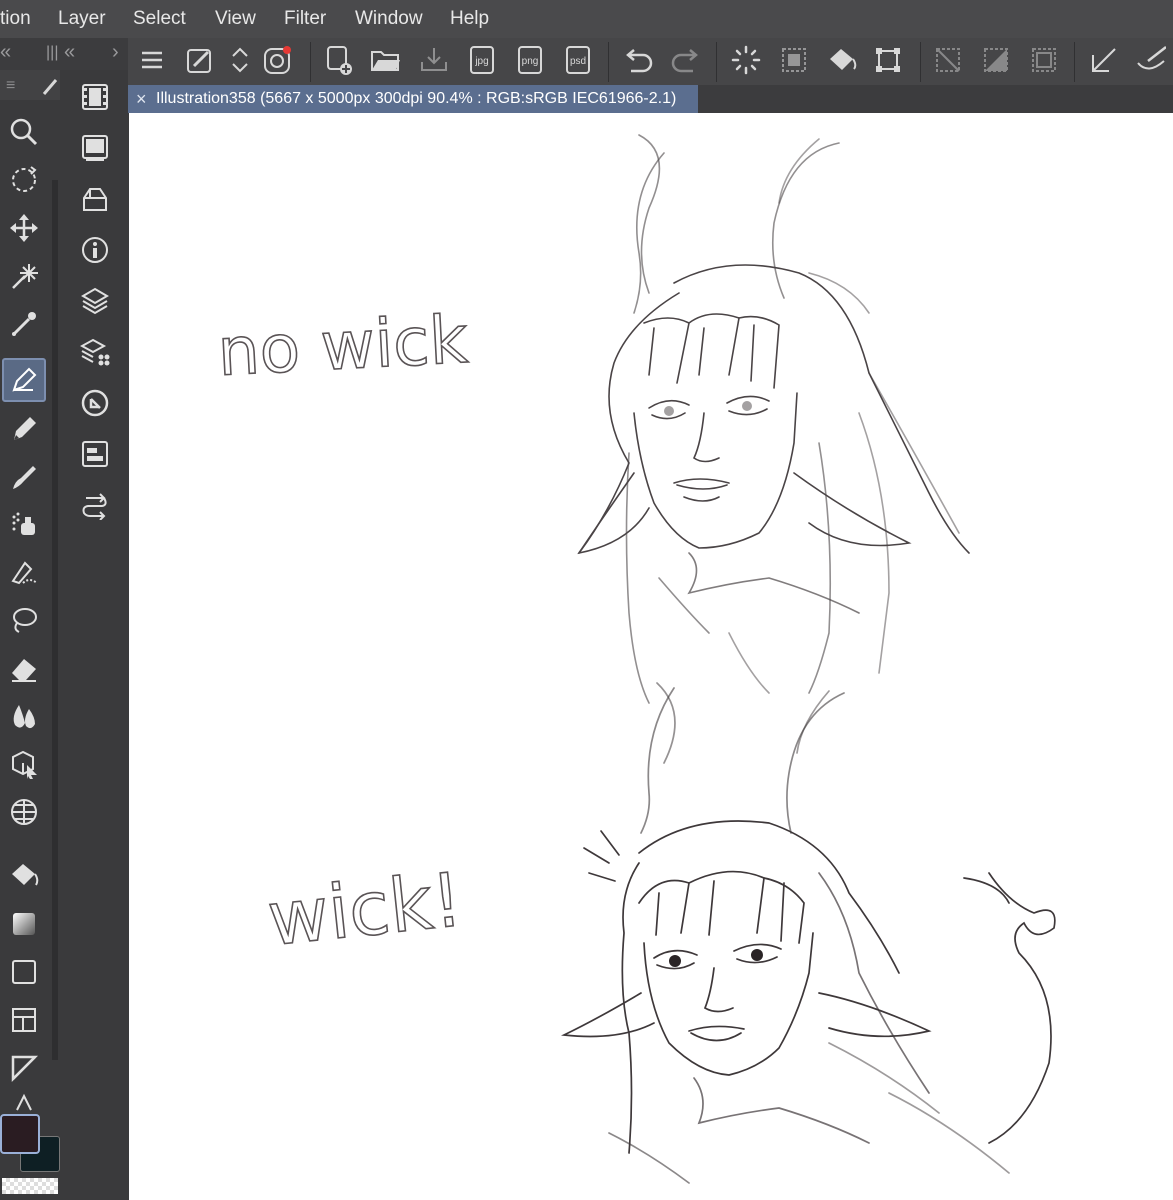 This screenshot has width=1173, height=1200. Describe the element at coordinates (200, 60) in the screenshot. I see `eyedropper-settings-icon` at that location.